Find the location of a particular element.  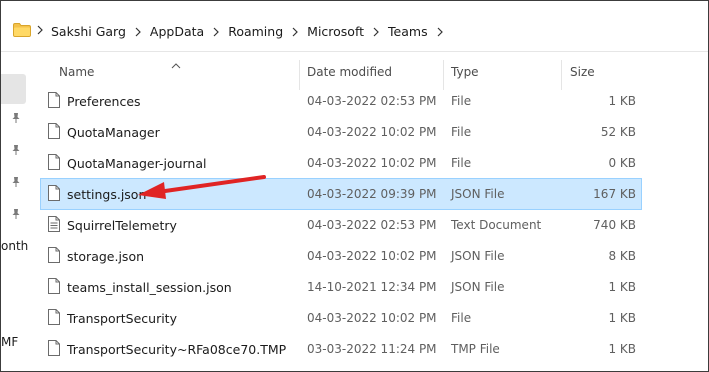

breadcrumb-item-microsoft: Microsoft is located at coordinates (335, 31).